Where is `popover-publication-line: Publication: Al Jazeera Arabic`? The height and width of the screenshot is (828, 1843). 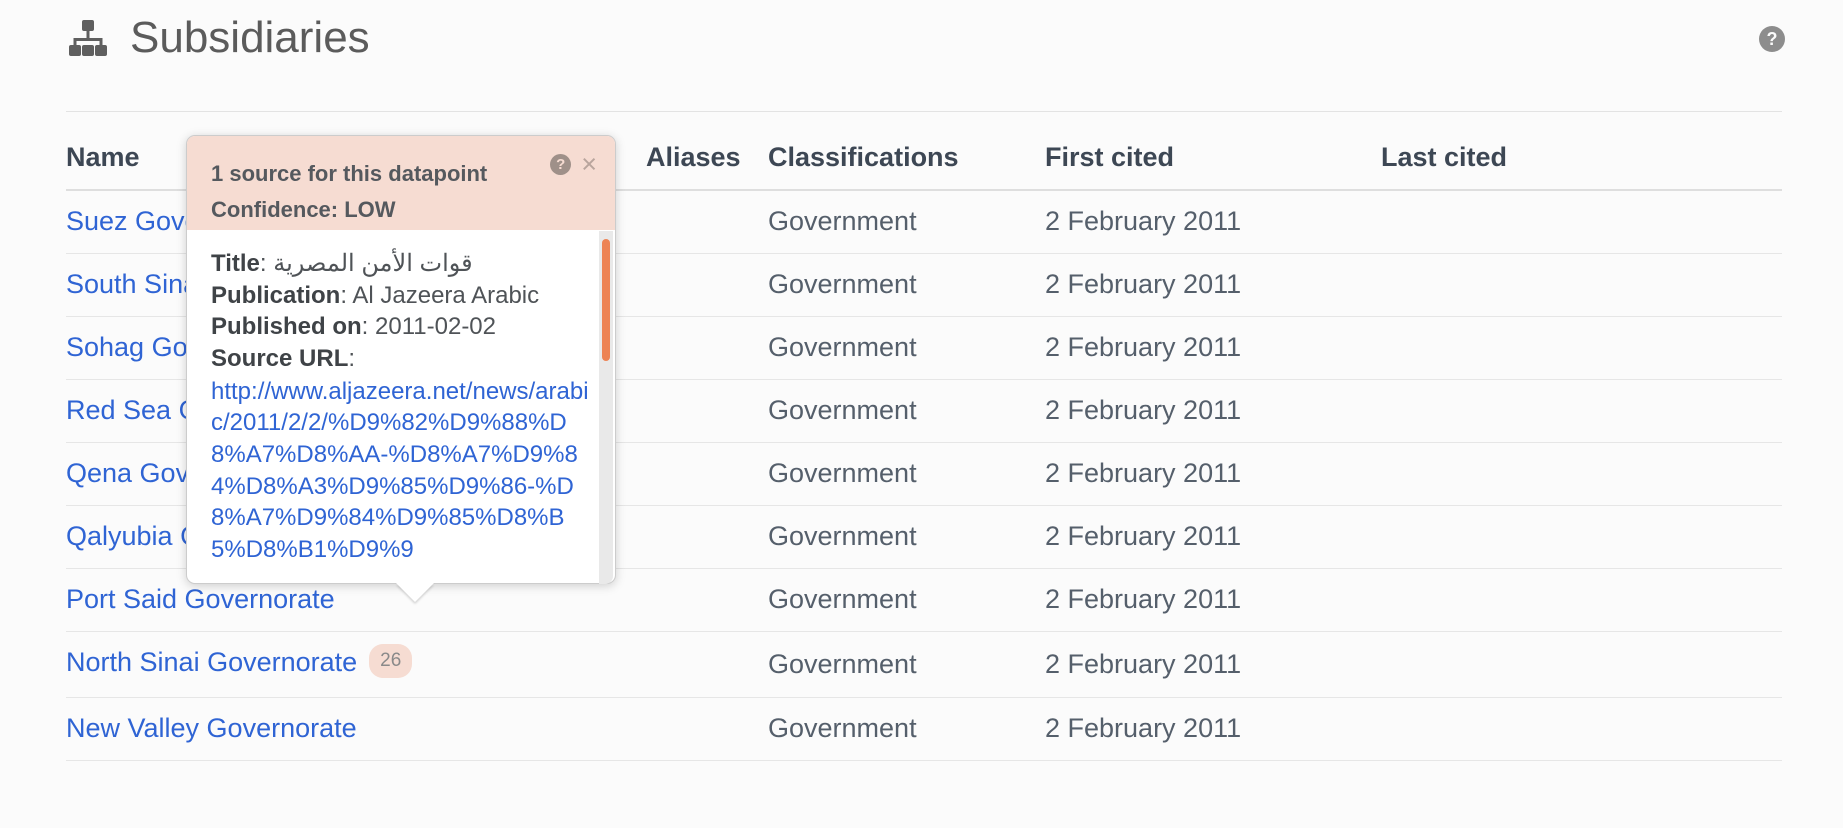
popover-publication-line: Publication: Al Jazeera Arabic is located at coordinates (401, 296).